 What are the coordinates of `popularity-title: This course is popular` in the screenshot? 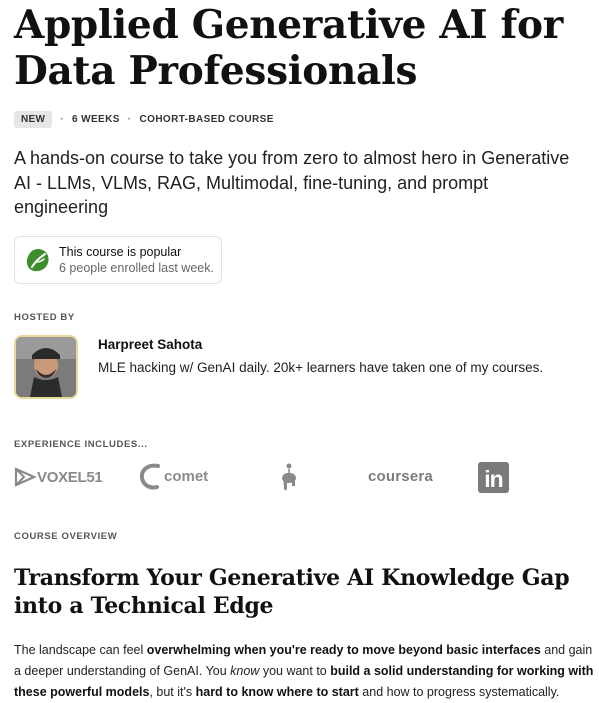 It's located at (120, 252).